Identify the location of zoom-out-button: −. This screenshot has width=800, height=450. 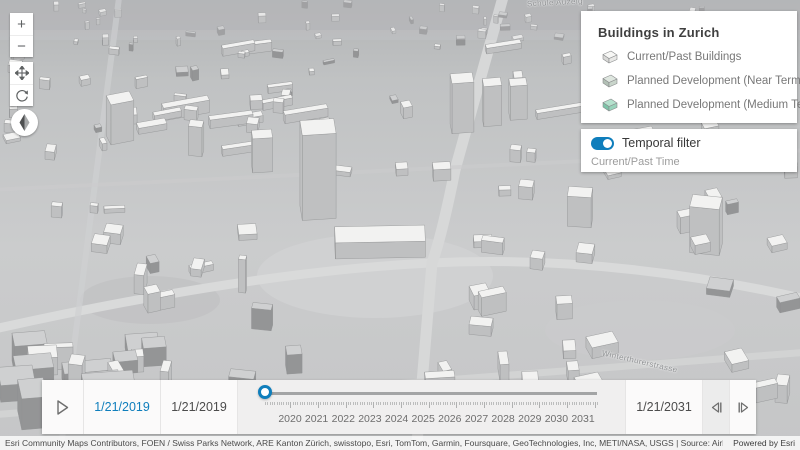
(21, 46).